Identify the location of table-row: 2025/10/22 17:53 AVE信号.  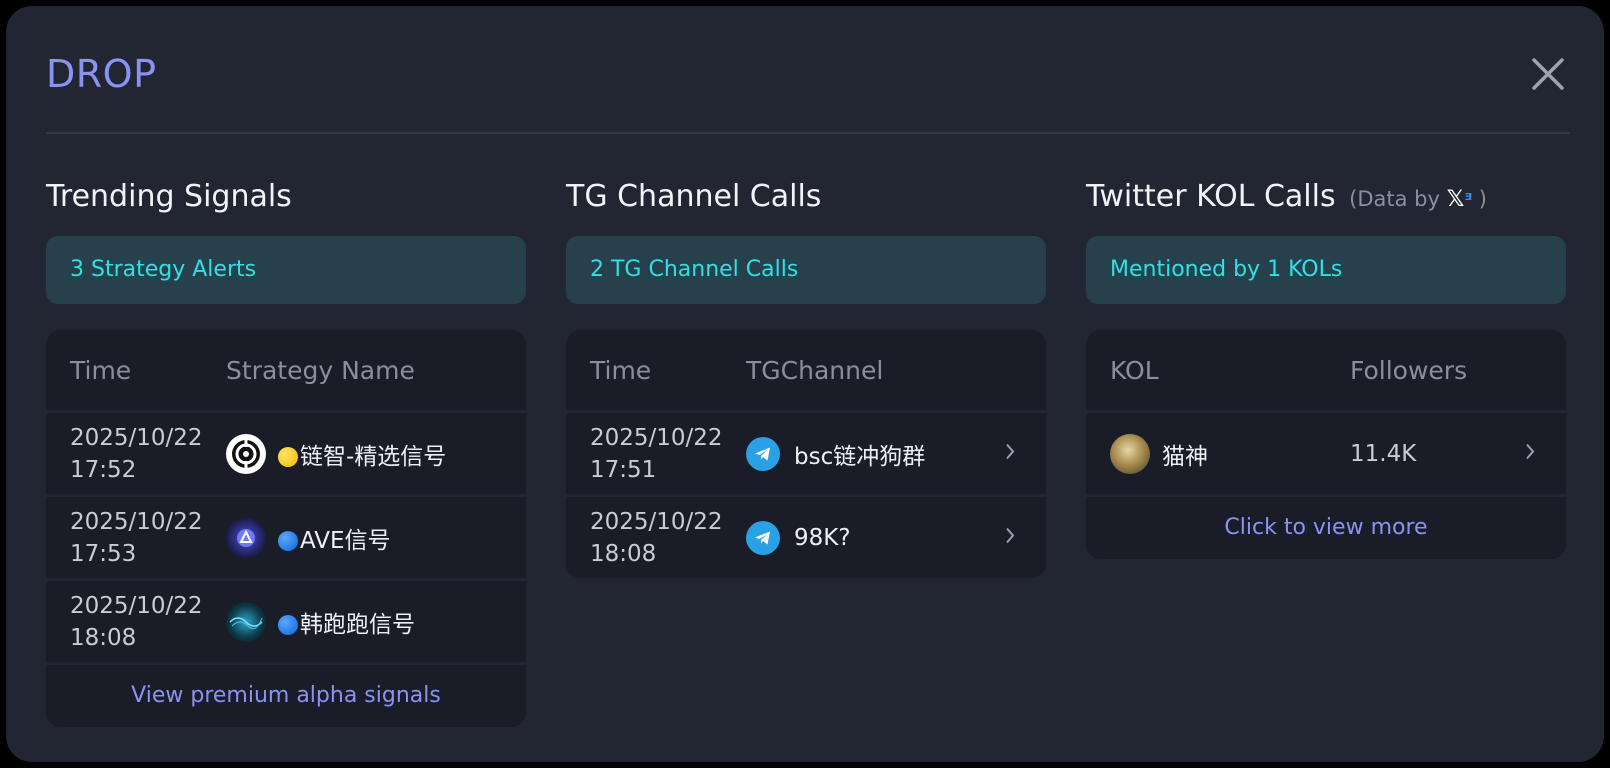
(286, 539).